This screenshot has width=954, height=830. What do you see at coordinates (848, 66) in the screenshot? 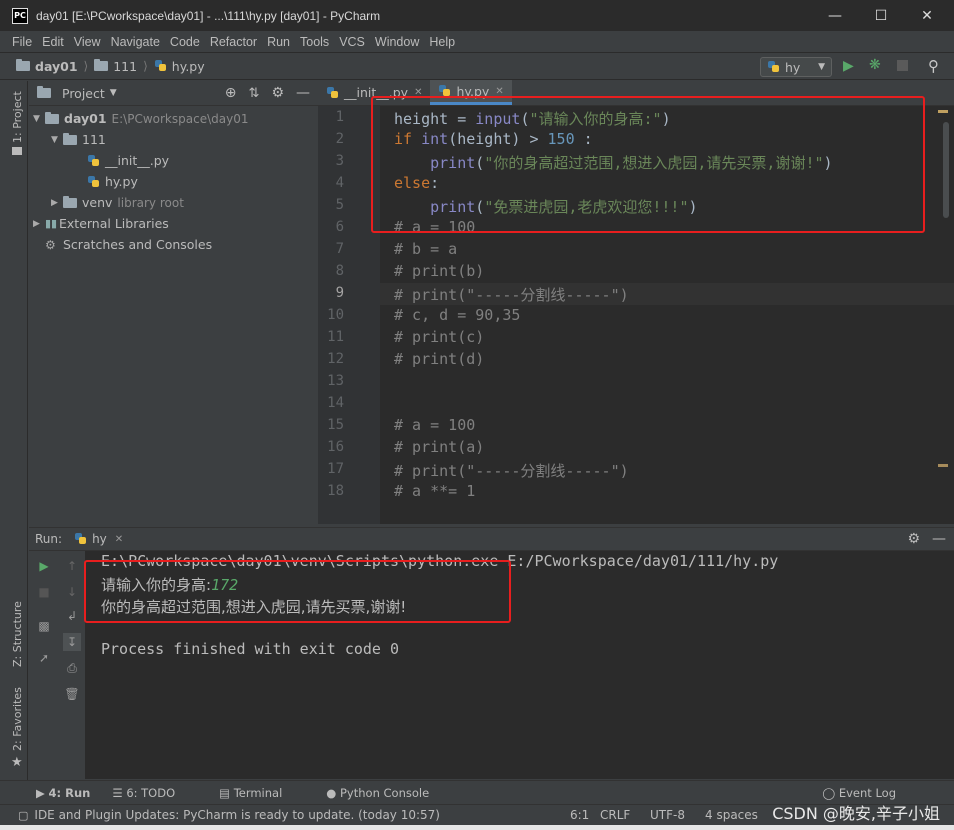
I see `run-button: ▶` at bounding box center [848, 66].